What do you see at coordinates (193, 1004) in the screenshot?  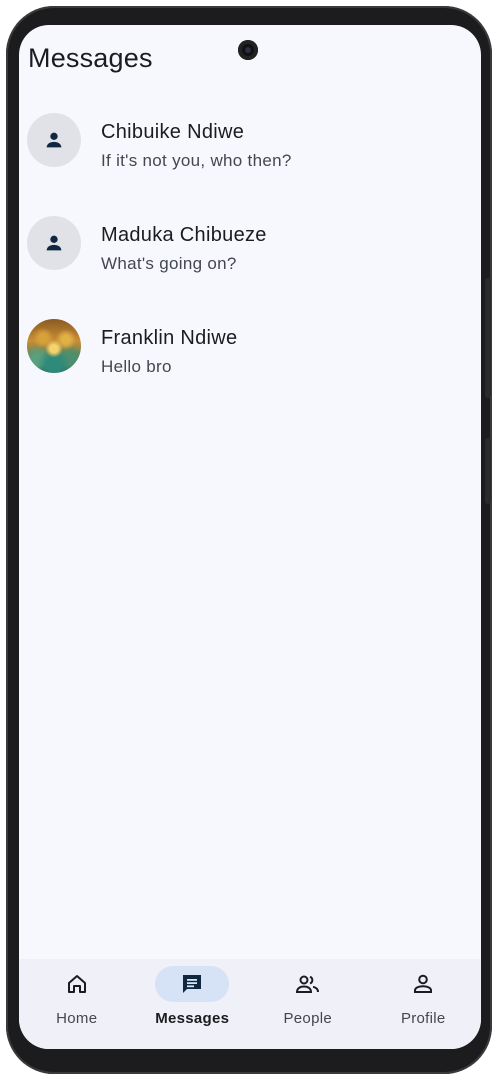 I see `nav-item-messages: Messages` at bounding box center [193, 1004].